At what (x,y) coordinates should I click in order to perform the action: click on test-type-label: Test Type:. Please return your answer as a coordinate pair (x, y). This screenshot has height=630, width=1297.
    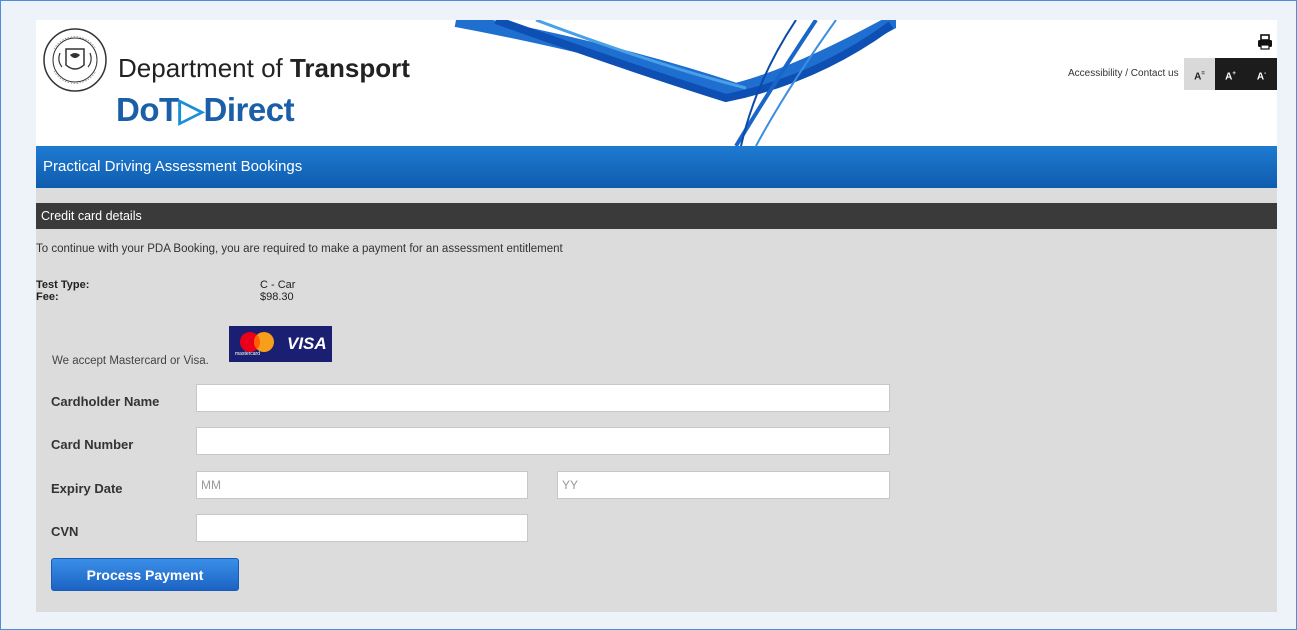
    Looking at the image, I should click on (63, 285).